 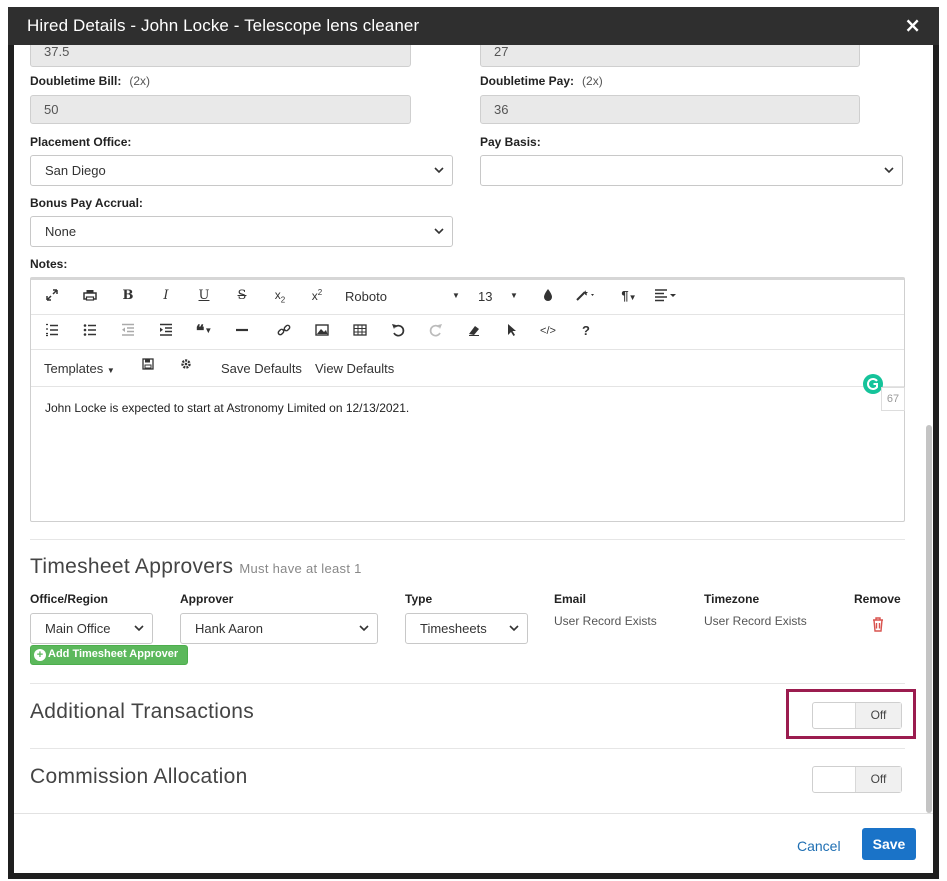 I want to click on print-icon, so click(x=90, y=298).